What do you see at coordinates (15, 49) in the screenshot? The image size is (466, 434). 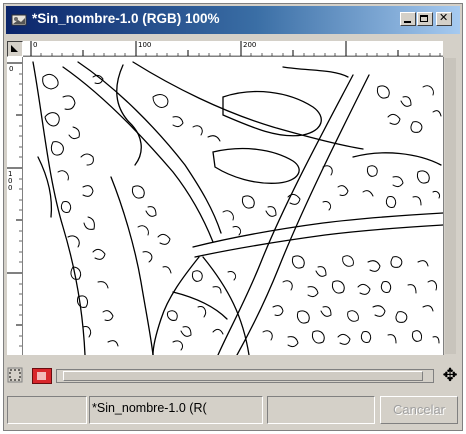 I see `ruler-corner-menu-button` at bounding box center [15, 49].